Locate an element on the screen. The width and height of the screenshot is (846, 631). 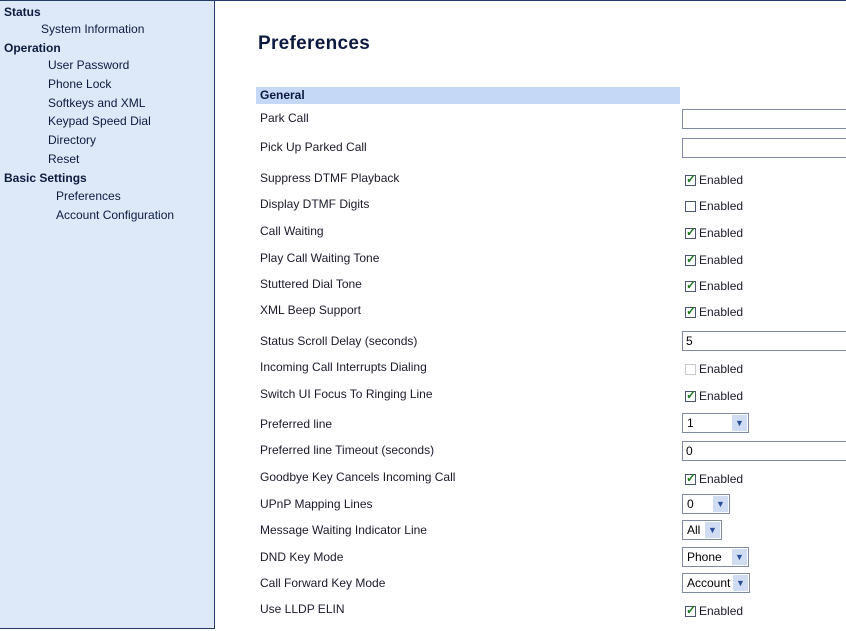
sidebar-item-reset: Reset is located at coordinates (63, 159).